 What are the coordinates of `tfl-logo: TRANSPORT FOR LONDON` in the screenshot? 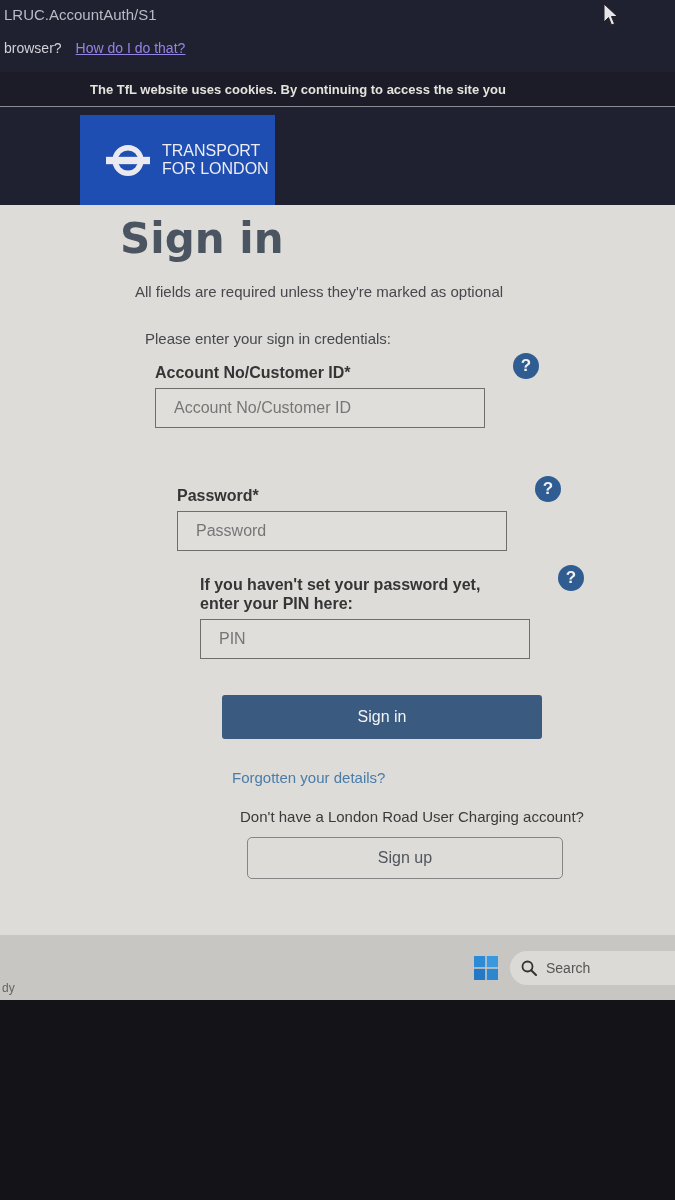 It's located at (177, 160).